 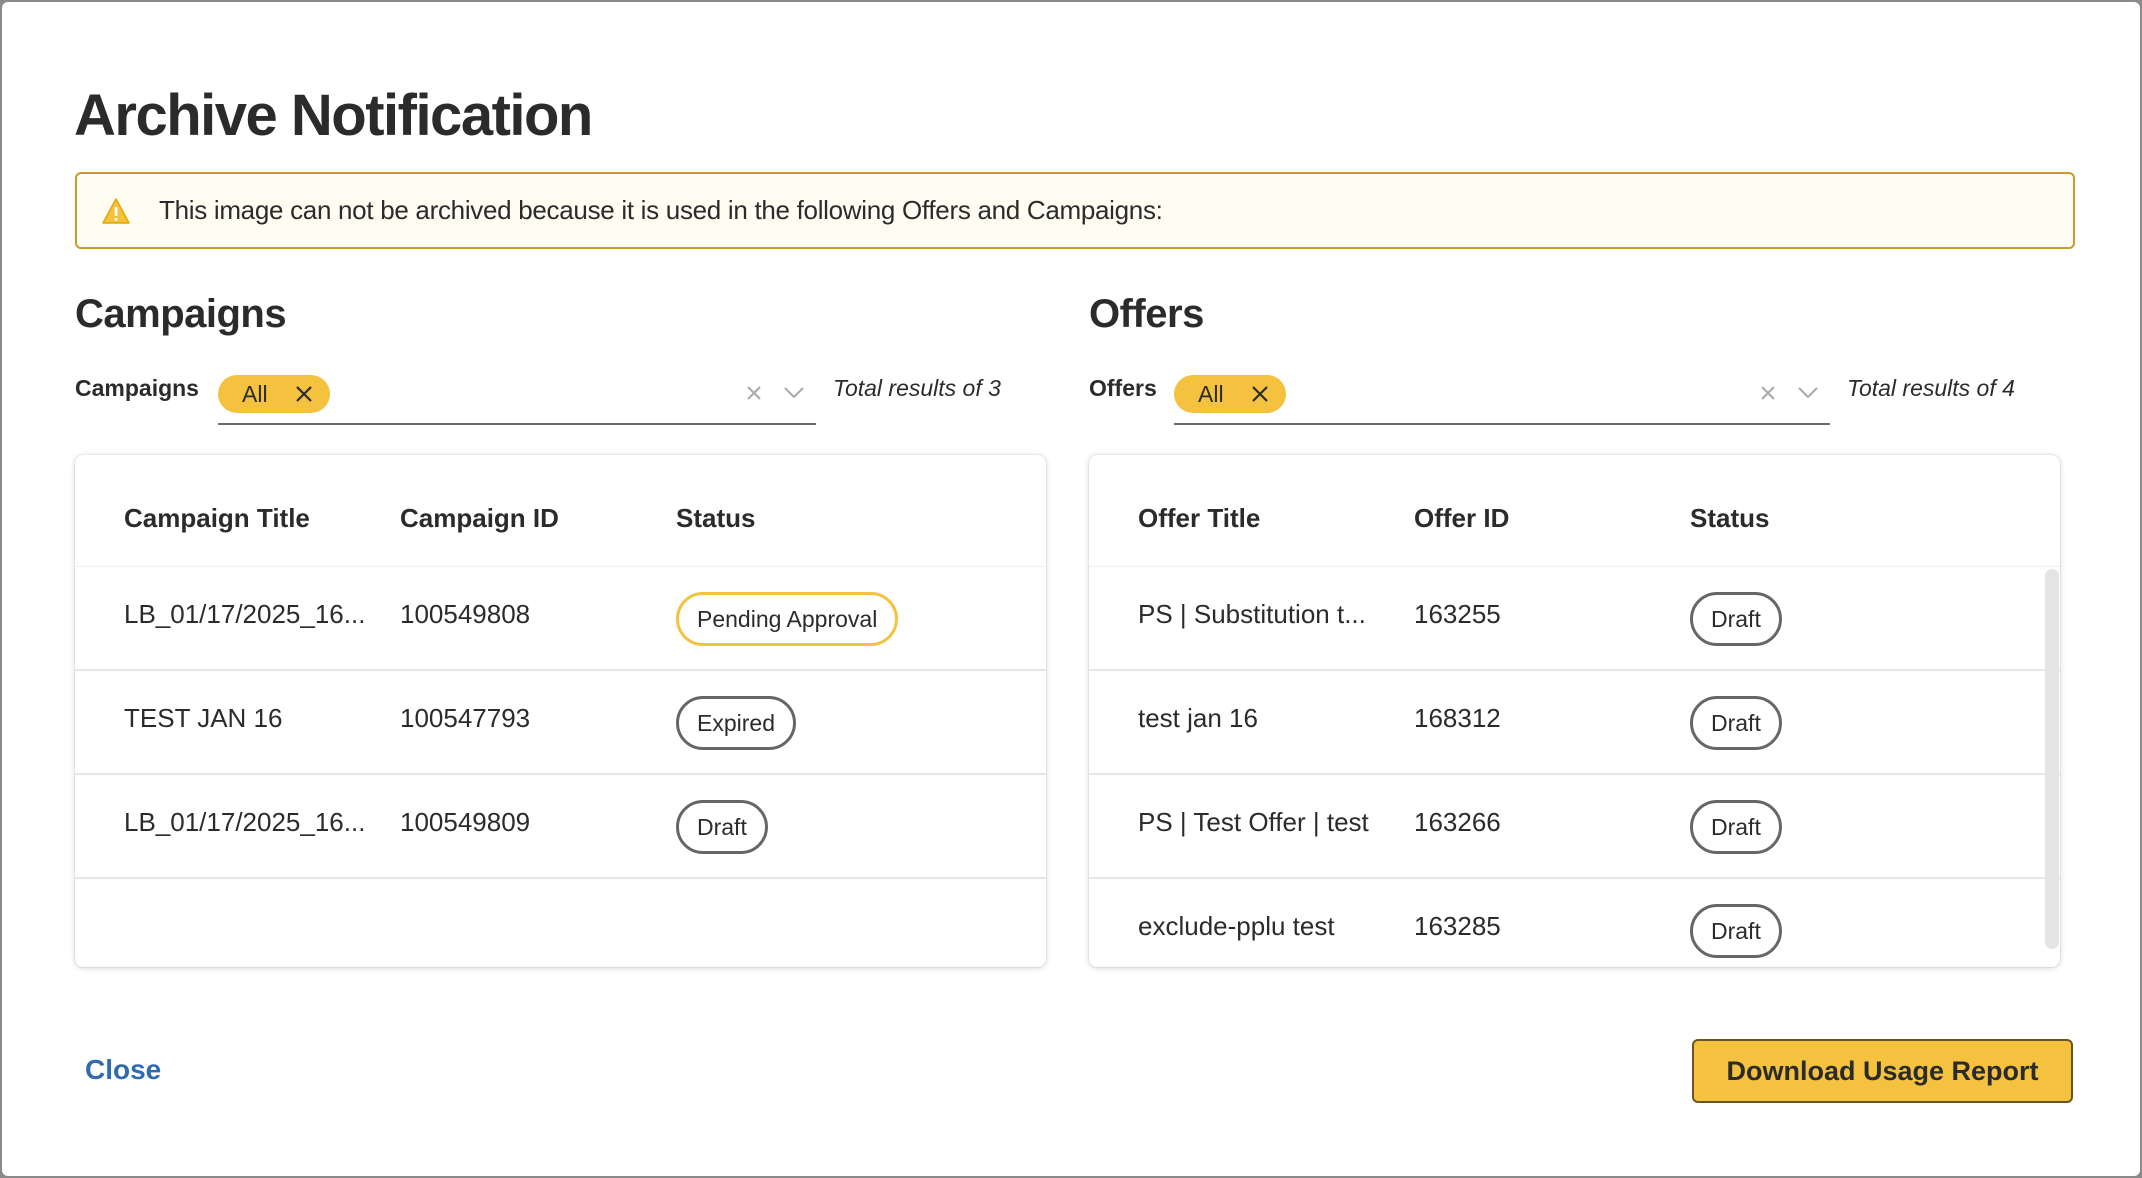 What do you see at coordinates (787, 619) in the screenshot?
I see `status-badge: Pending Approval` at bounding box center [787, 619].